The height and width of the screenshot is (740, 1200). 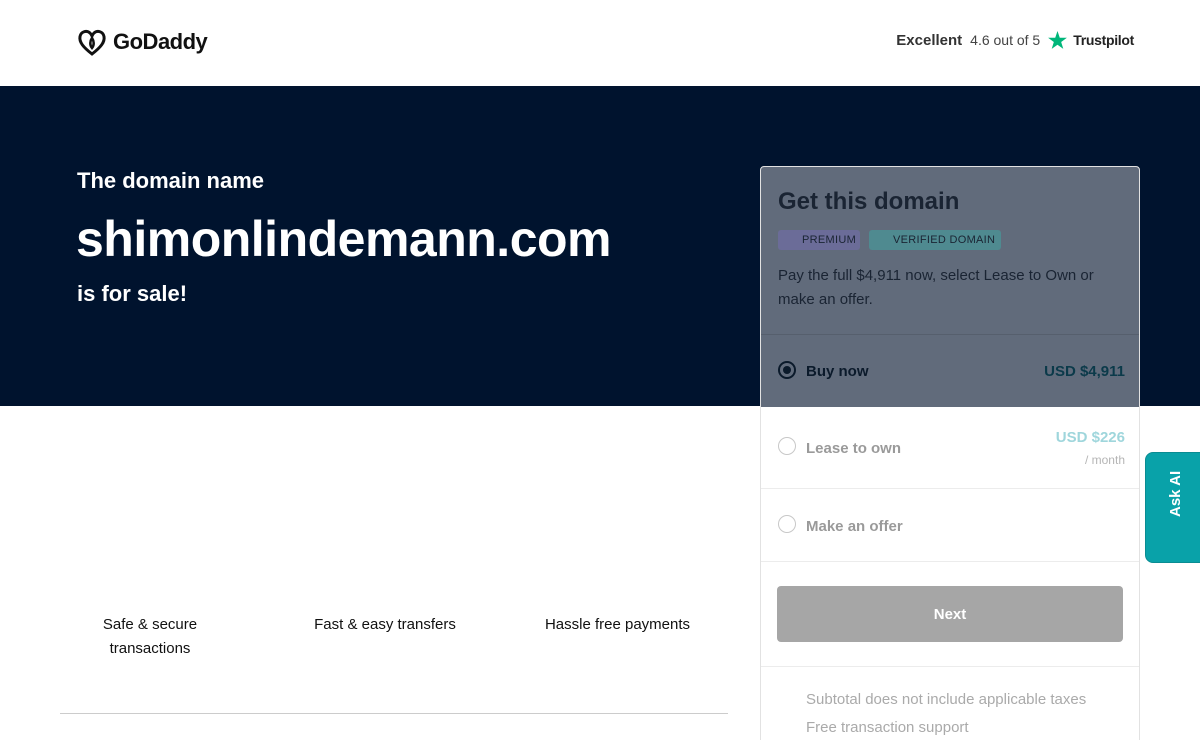 I want to click on trustpilot-brand: Trustpilot, so click(x=1103, y=40).